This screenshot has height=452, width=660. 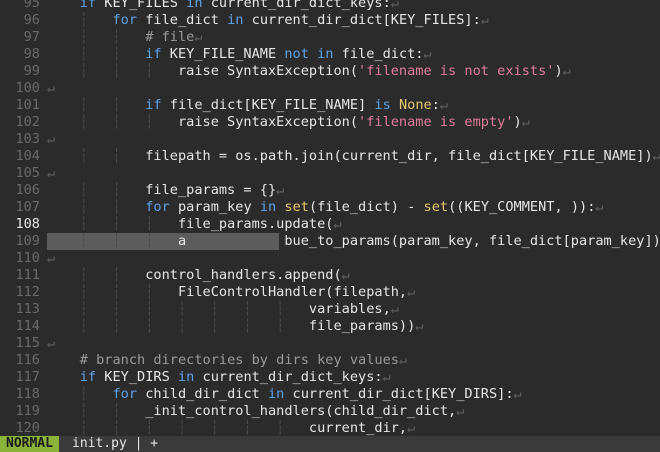 What do you see at coordinates (27, 156) in the screenshot?
I see `line-number: 104` at bounding box center [27, 156].